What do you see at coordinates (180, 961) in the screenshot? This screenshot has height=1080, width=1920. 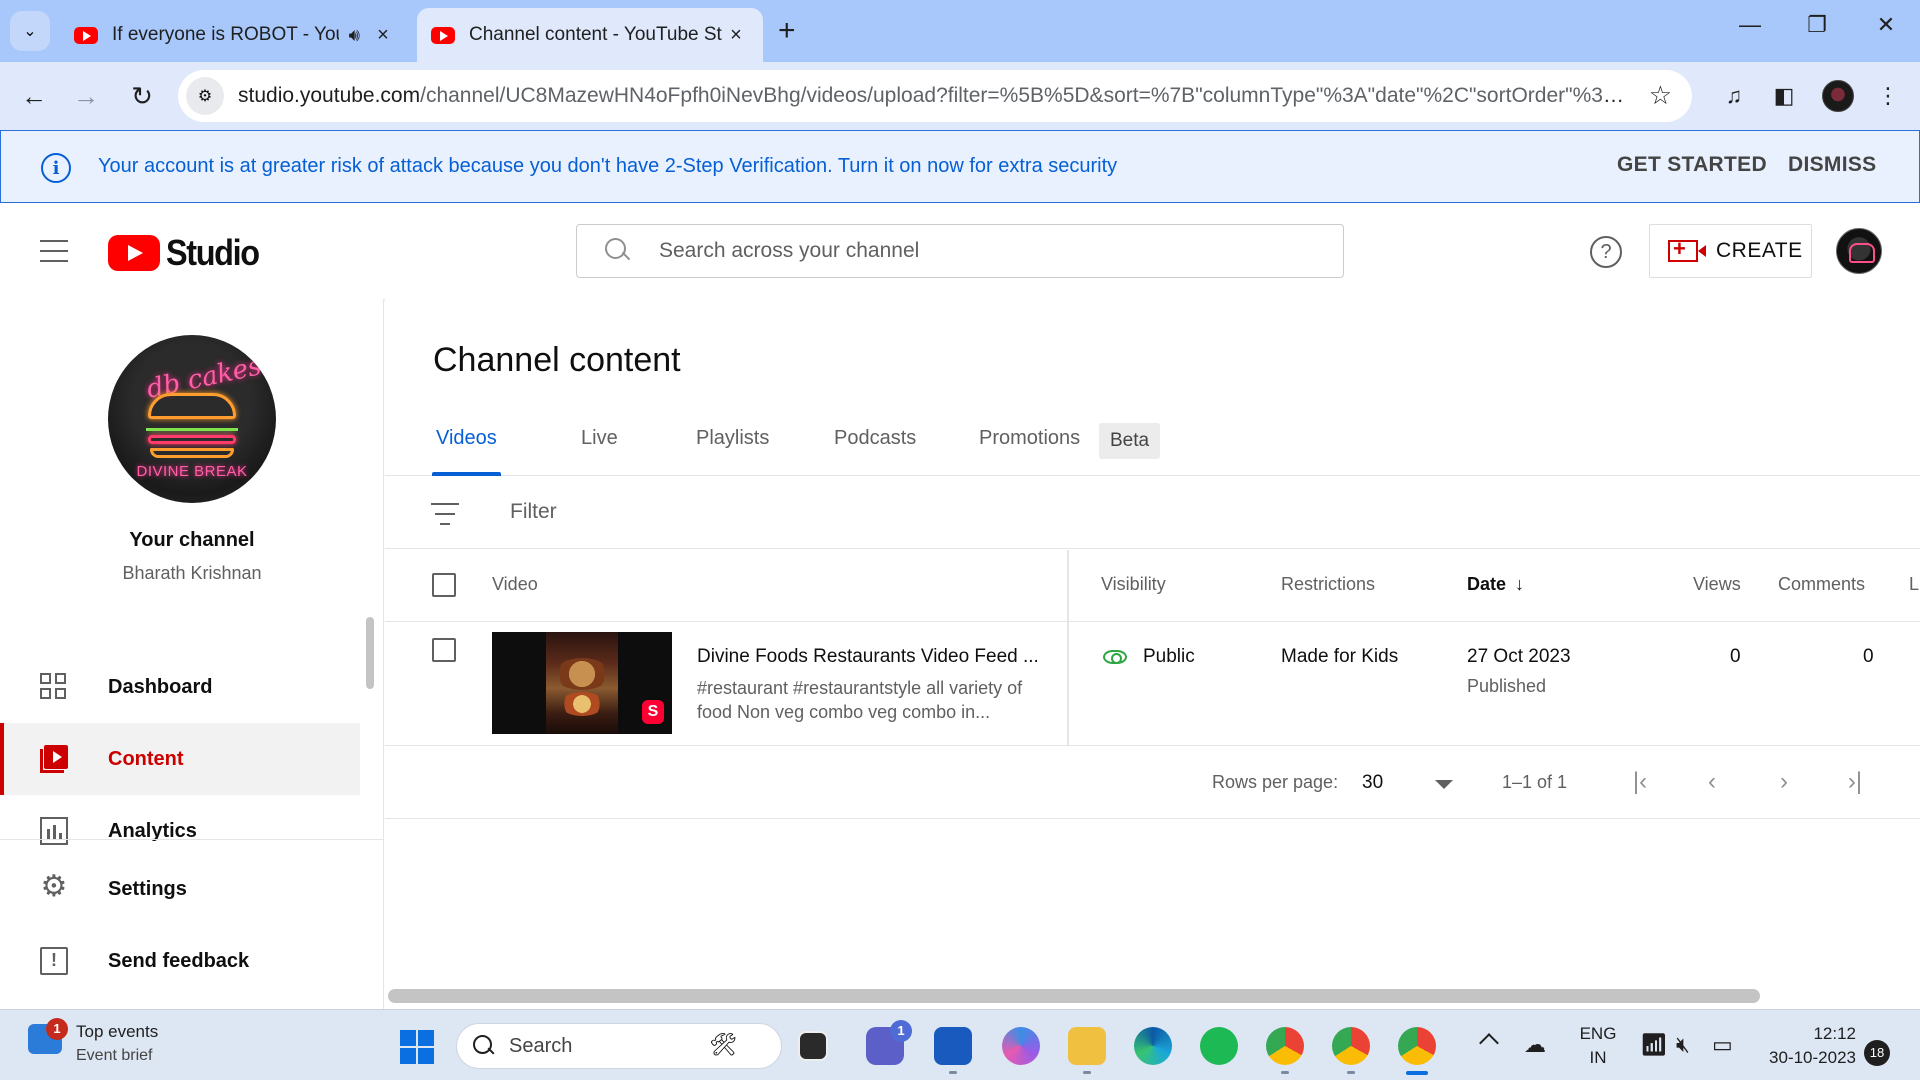 I see `sidebar-item-feedback: ! Send feedback` at bounding box center [180, 961].